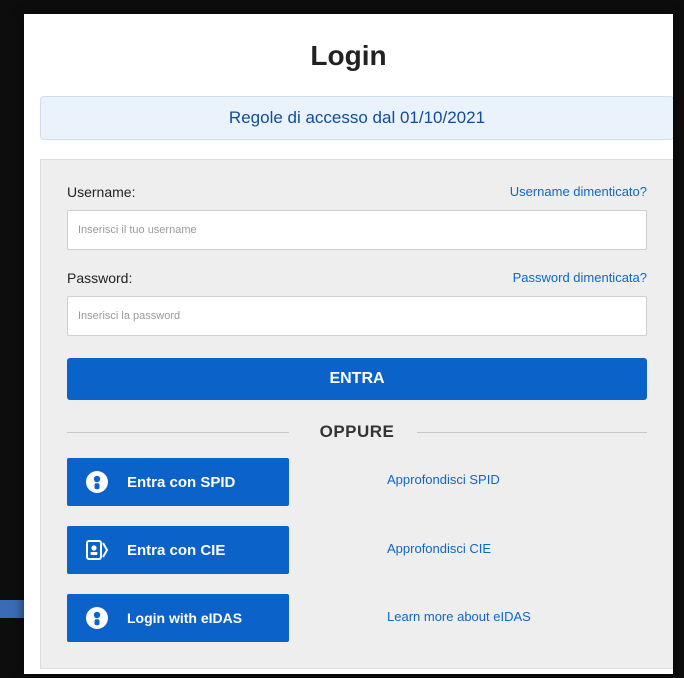 This screenshot has width=684, height=678. I want to click on cie-login-button: Entra con CIE, so click(178, 550).